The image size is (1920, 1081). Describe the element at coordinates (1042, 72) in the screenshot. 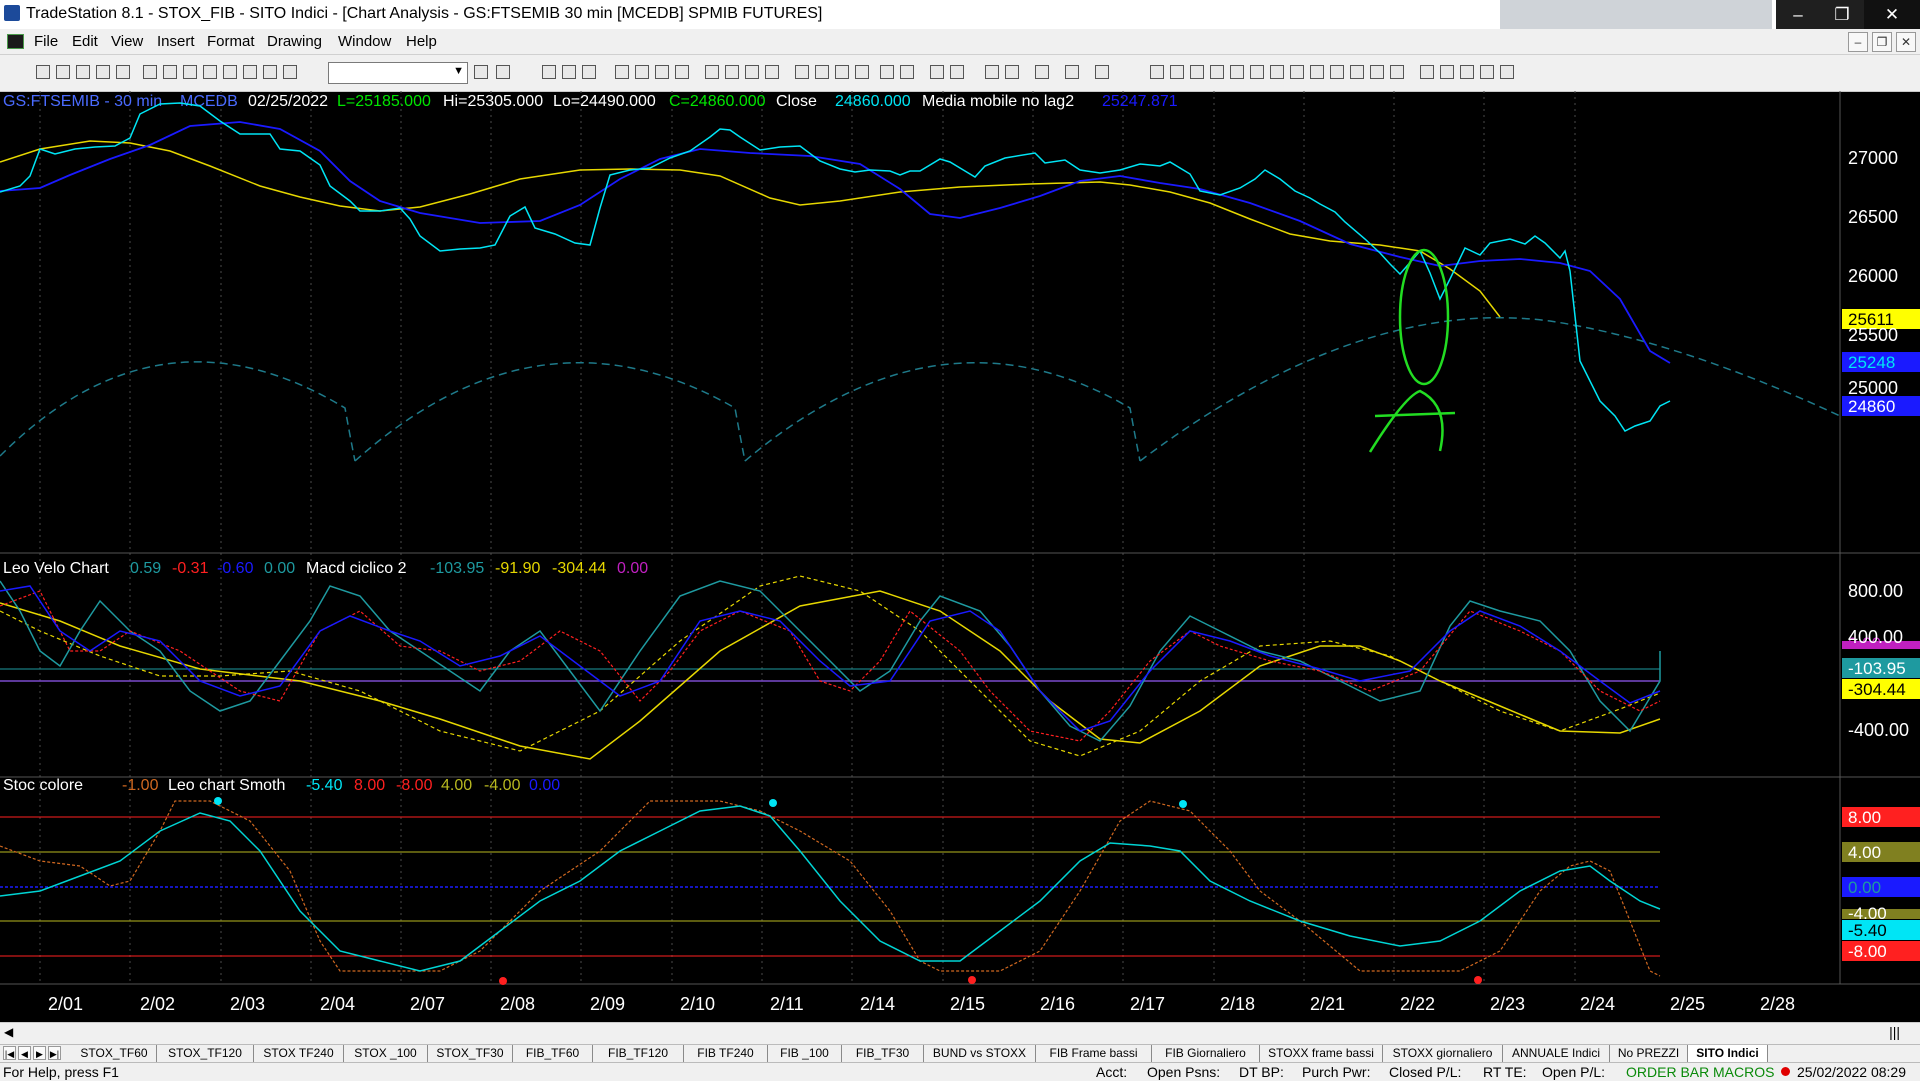

I see `tools-icon` at that location.